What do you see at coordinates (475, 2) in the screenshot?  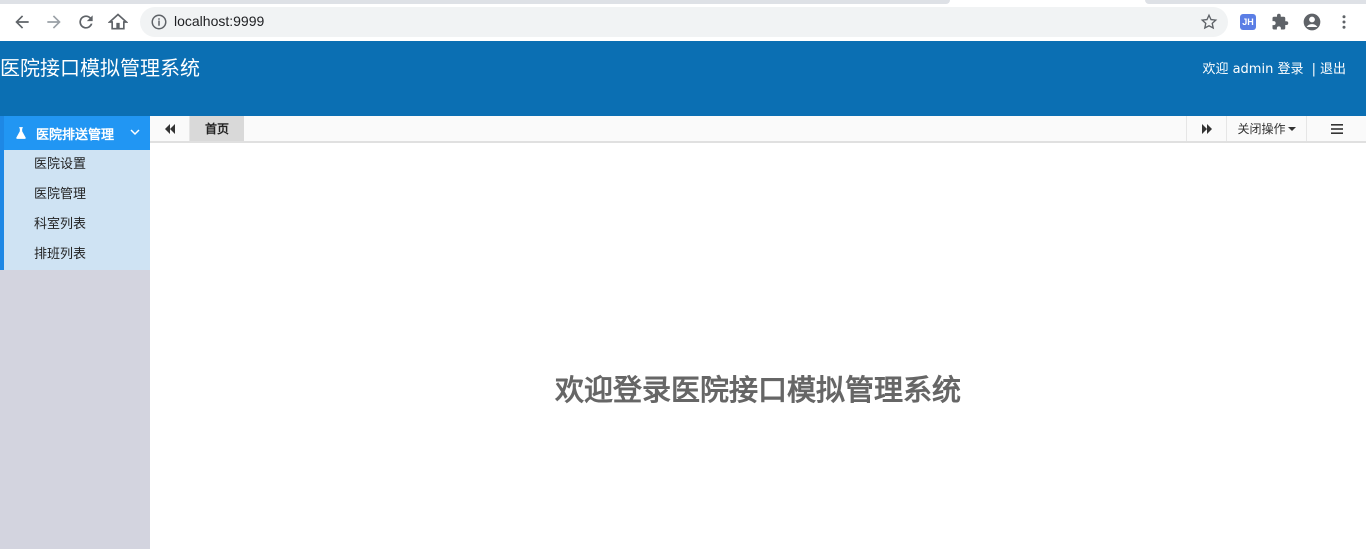 I see `tabstrip-edge` at bounding box center [475, 2].